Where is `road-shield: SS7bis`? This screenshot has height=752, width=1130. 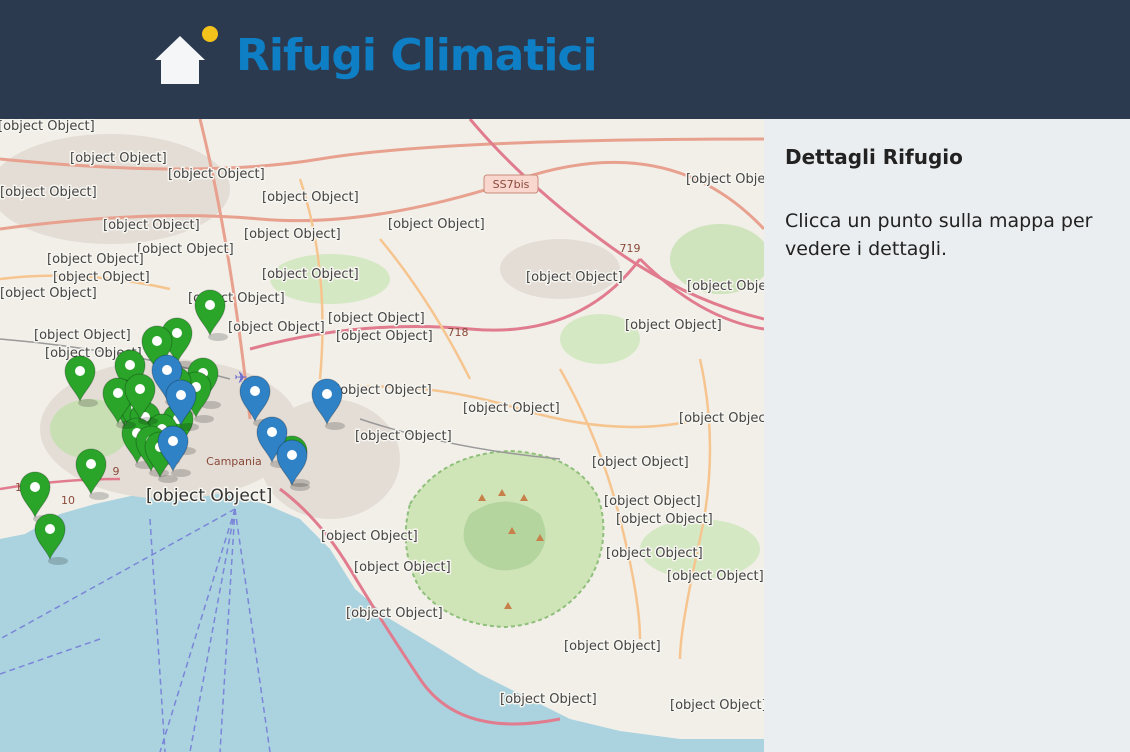
road-shield: SS7bis is located at coordinates (511, 184).